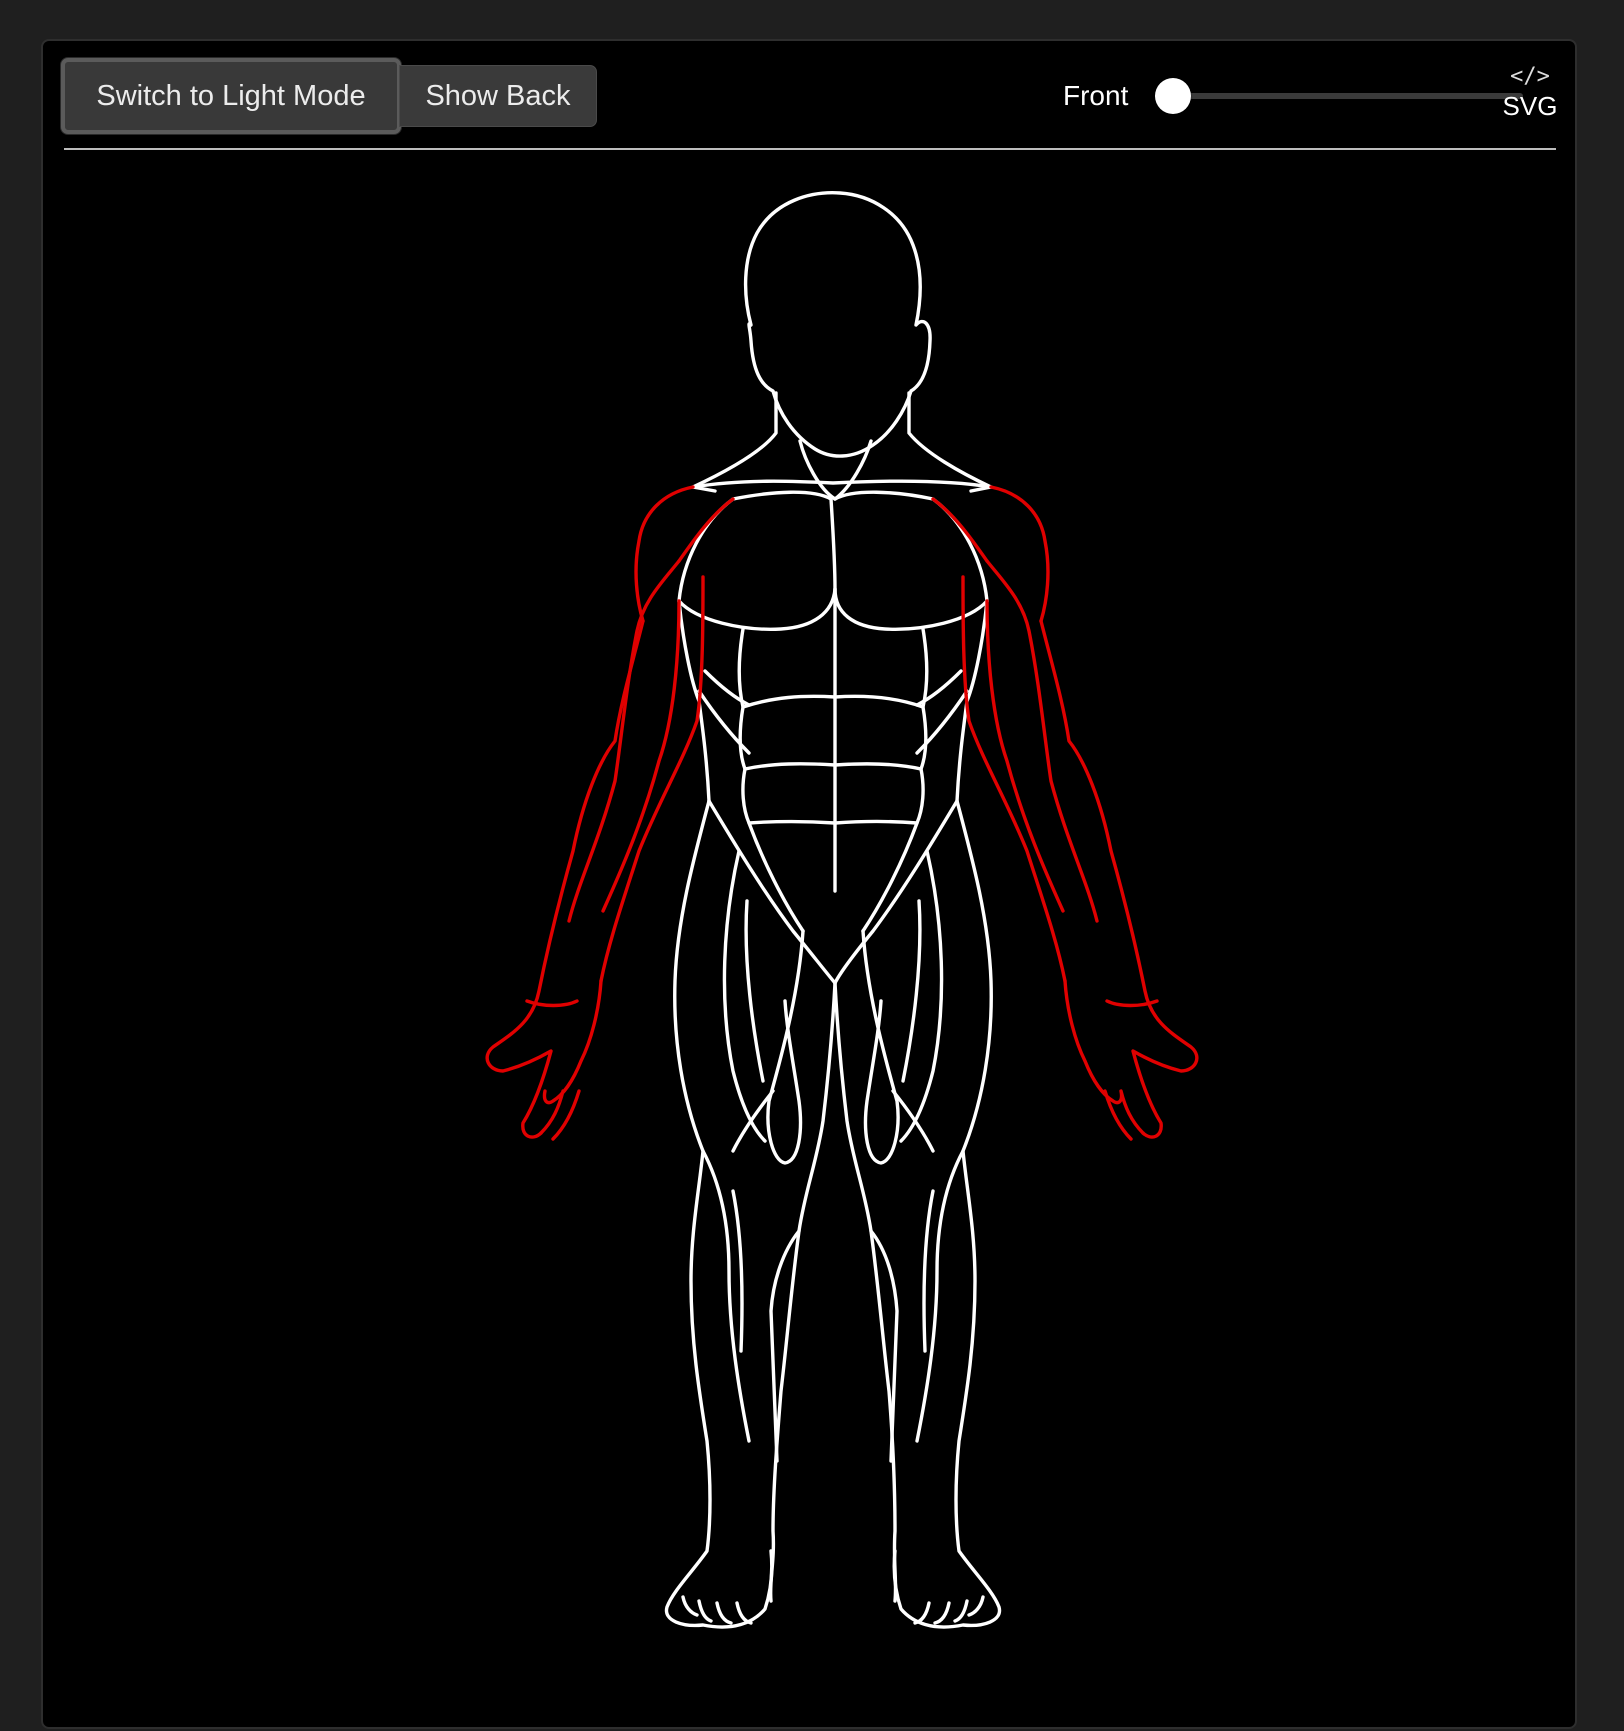  I want to click on right-leg-outer, so click(947, 1214).